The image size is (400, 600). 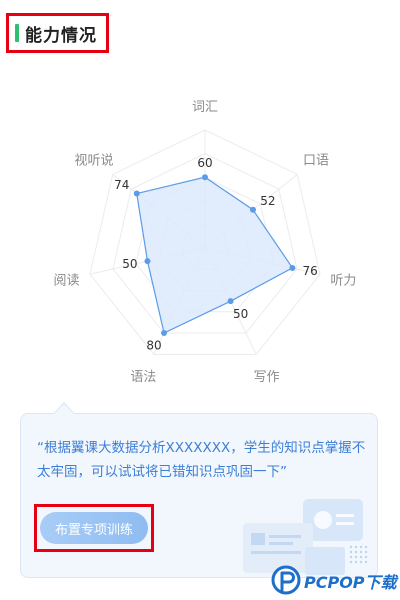 I want to click on pcpop-logo-icon, so click(x=286, y=580).